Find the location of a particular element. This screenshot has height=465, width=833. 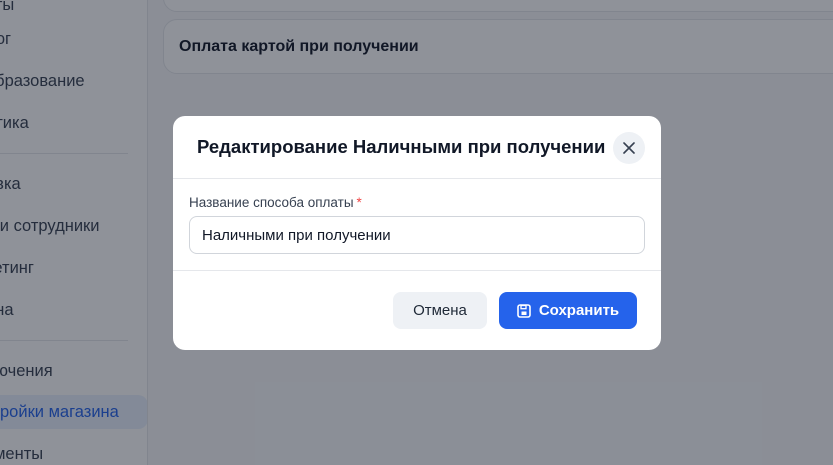

modal-title: Редактирование Наличными при получении is located at coordinates (401, 146).